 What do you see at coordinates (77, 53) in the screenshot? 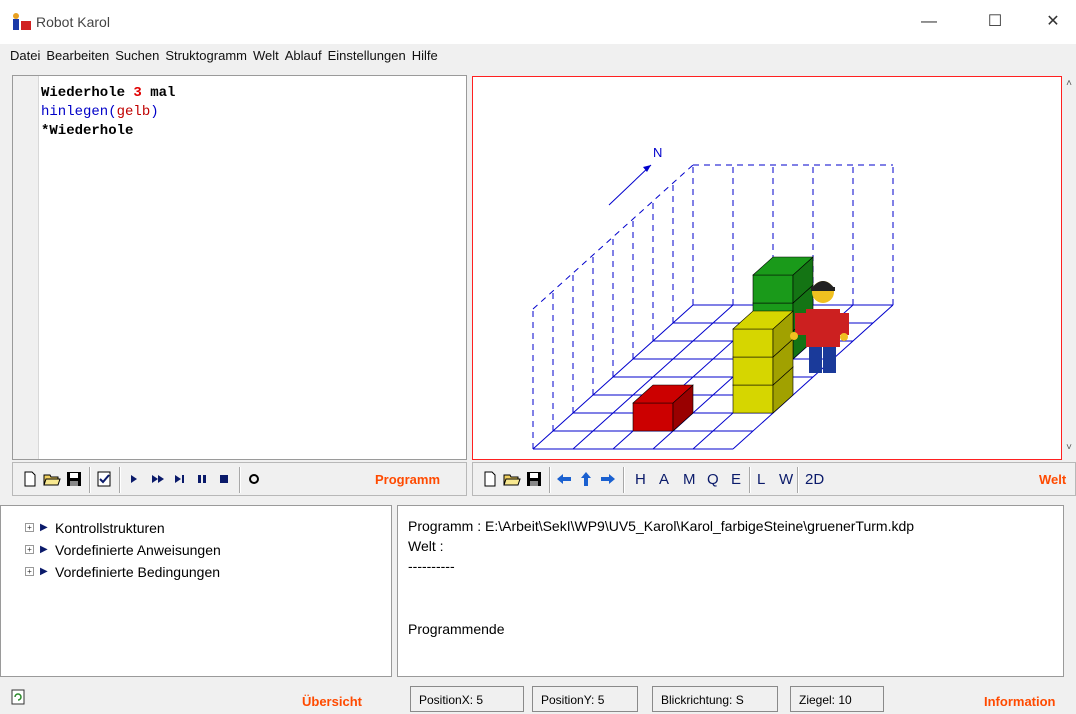
I see `menu-bearbeiten: Bearbeiten` at bounding box center [77, 53].